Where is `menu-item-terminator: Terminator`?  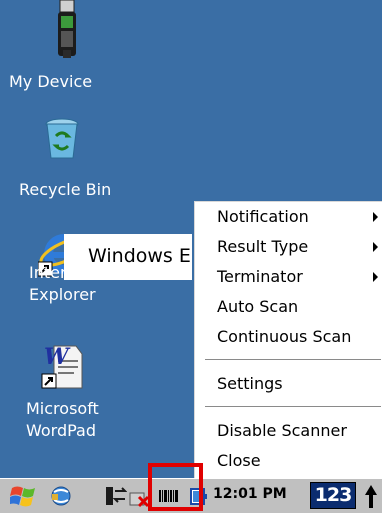 menu-item-terminator: Terminator is located at coordinates (288, 277).